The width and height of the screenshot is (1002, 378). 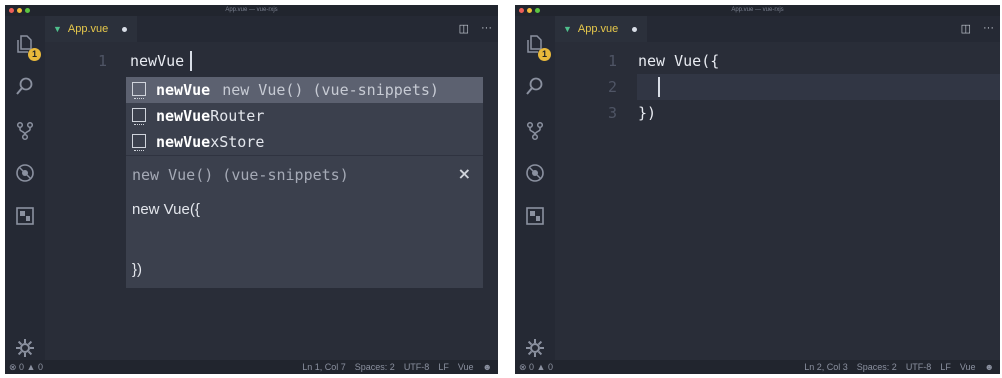 What do you see at coordinates (324, 367) in the screenshot?
I see `cursor-position: Ln 1, Col 7` at bounding box center [324, 367].